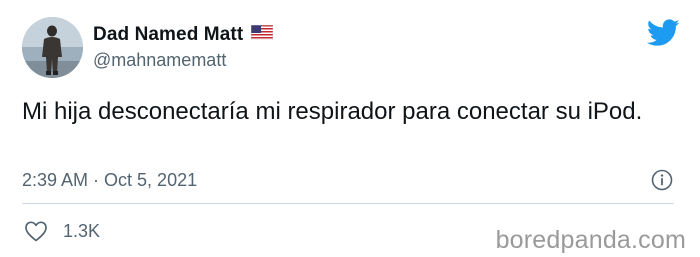 Image resolution: width=700 pixels, height=257 pixels. Describe the element at coordinates (168, 34) in the screenshot. I see `display-name-label: Dad Named Matt` at that location.